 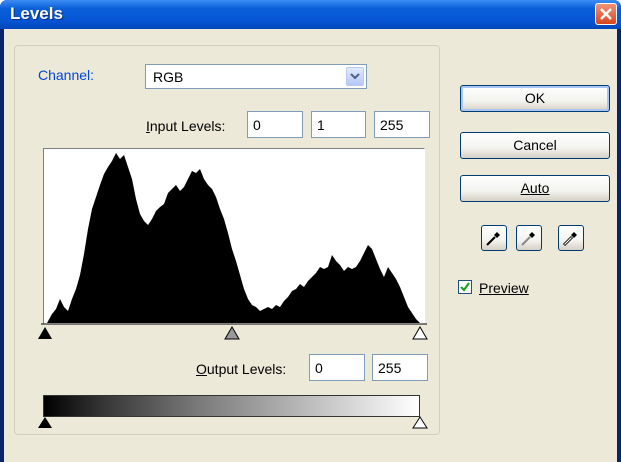 I want to click on input-levels-label-rest: nput Levels:, so click(x=187, y=126).